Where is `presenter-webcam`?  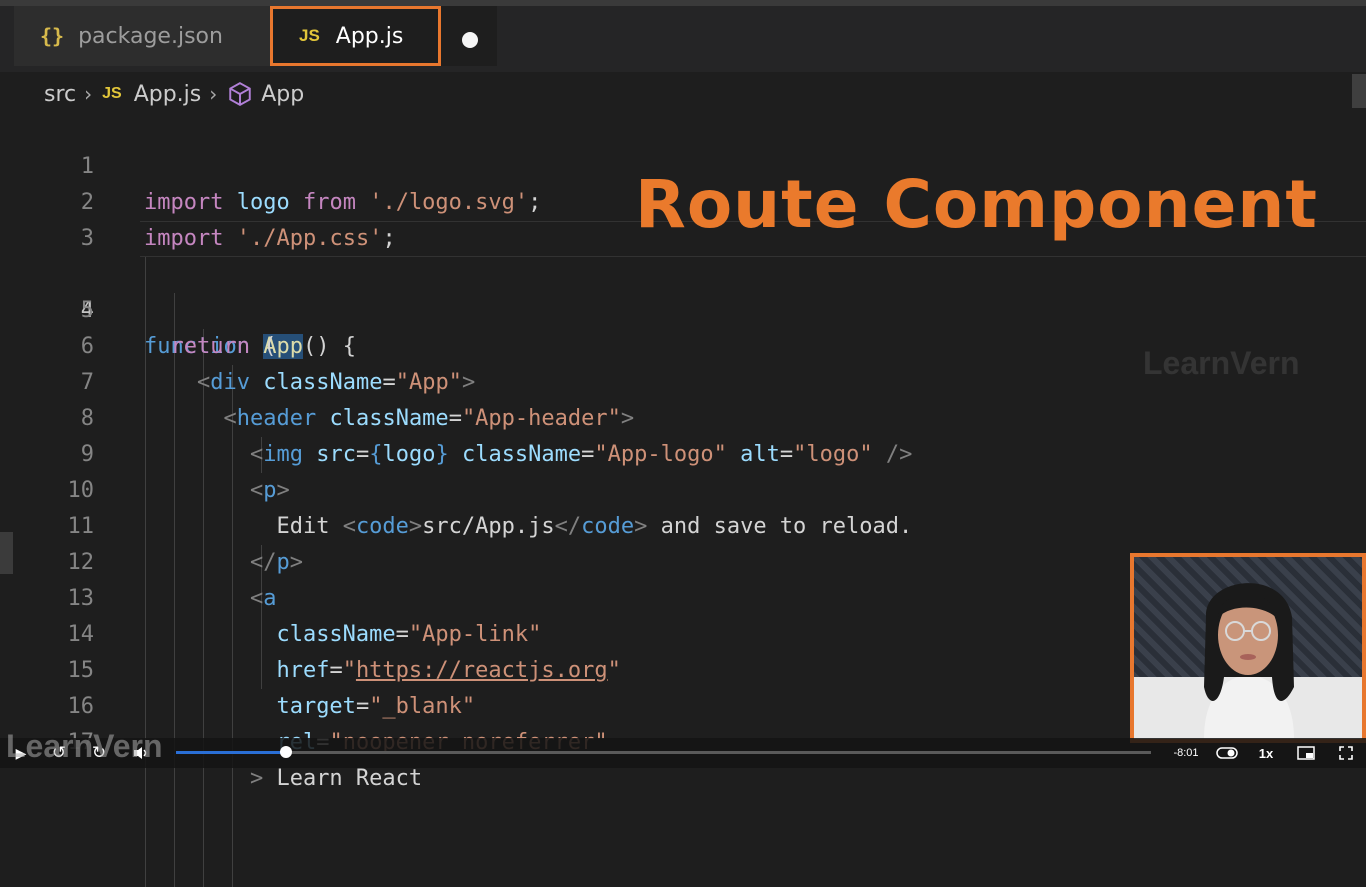 presenter-webcam is located at coordinates (1248, 648).